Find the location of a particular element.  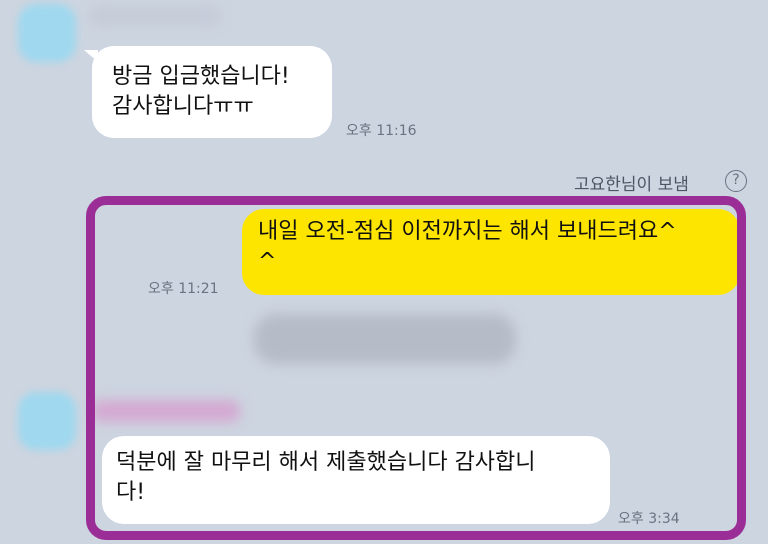

question-circle-icon: ? is located at coordinates (736, 181).